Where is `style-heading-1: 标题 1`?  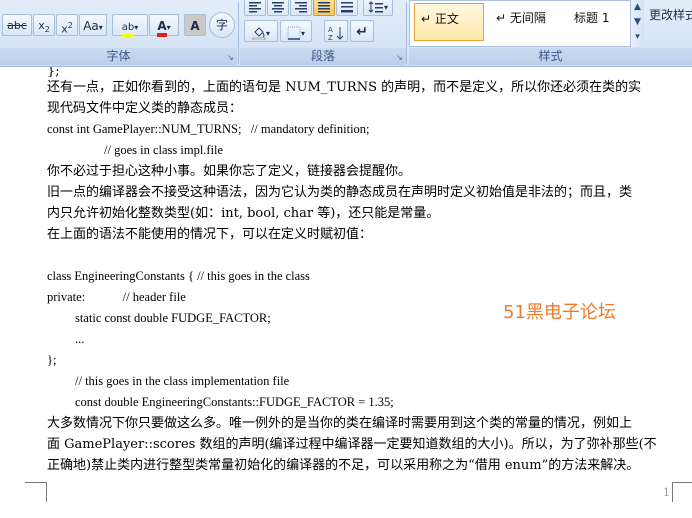
style-heading-1: 标题 1 is located at coordinates (603, 22).